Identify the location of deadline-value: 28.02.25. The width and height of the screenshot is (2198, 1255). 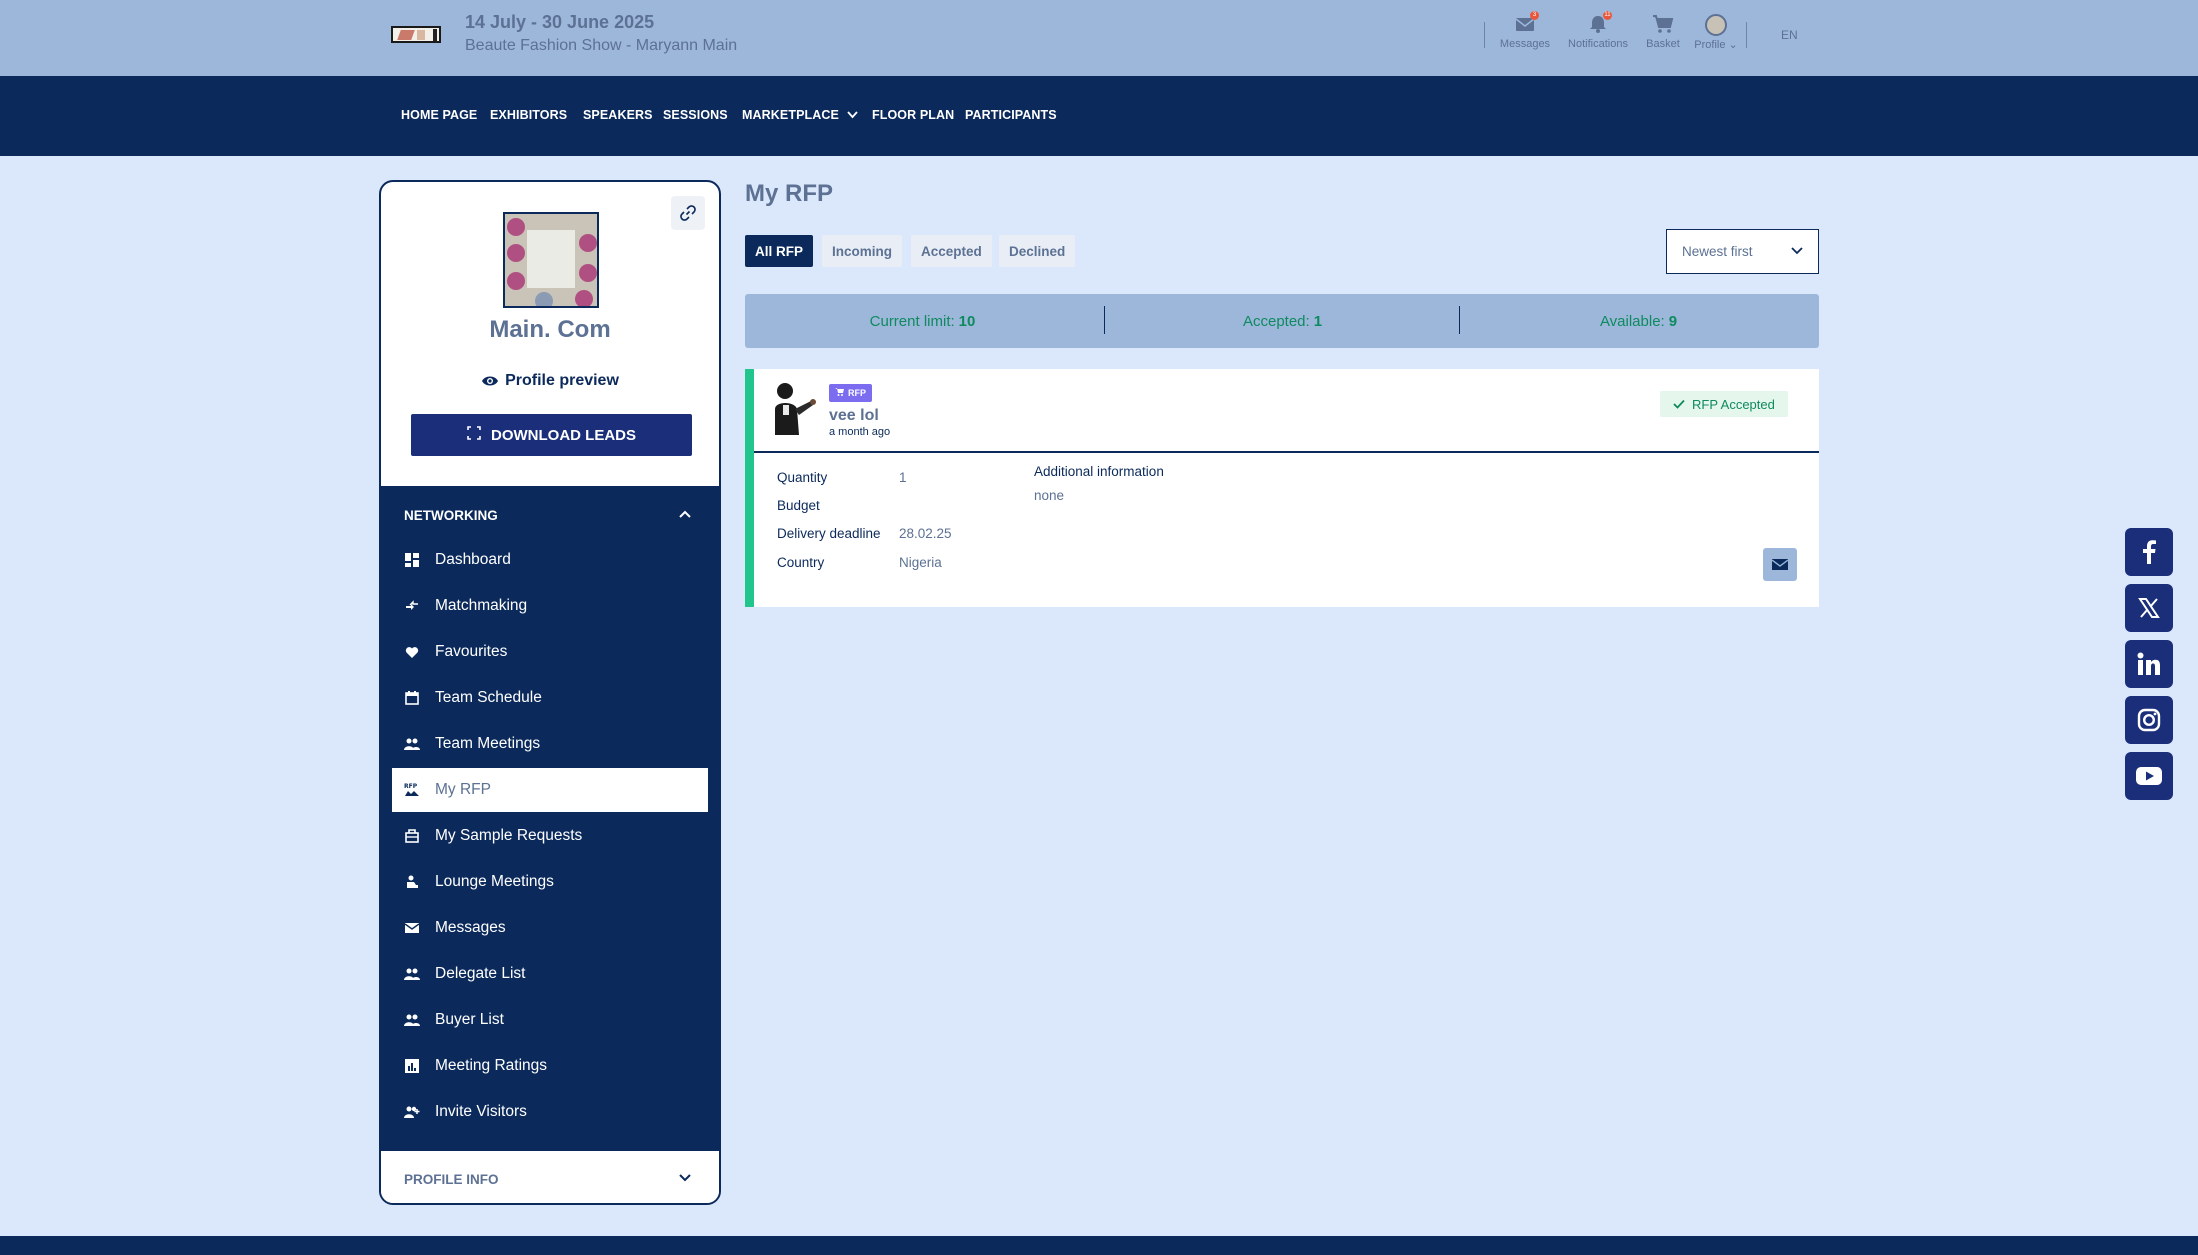
(925, 533).